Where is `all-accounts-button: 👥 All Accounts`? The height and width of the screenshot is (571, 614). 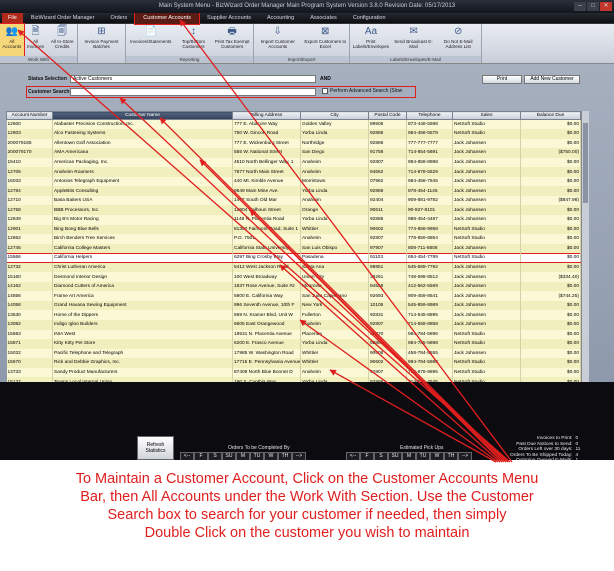
all-accounts-button: 👥 All Accounts is located at coordinates (12, 40).